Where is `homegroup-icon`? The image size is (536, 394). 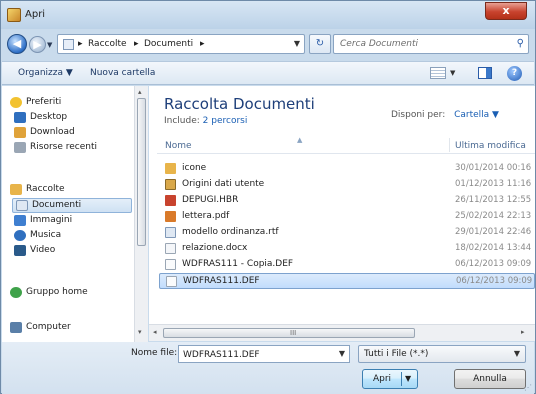
homegroup-icon is located at coordinates (16, 292).